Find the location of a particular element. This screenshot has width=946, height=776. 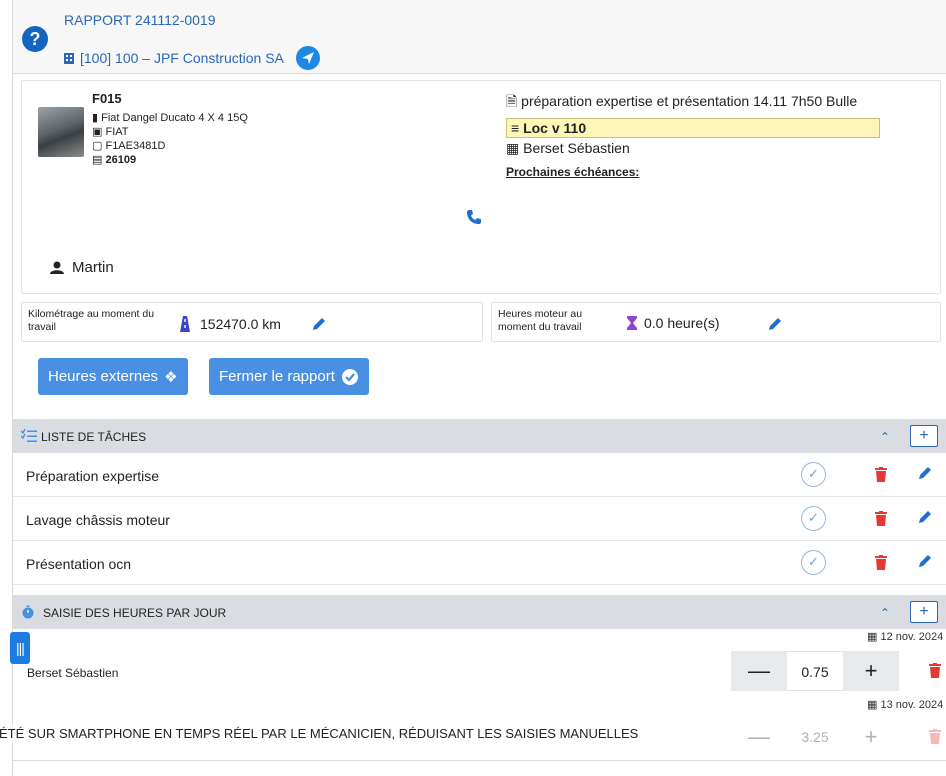

vehicle-number-line: ▤ 26109 is located at coordinates (114, 159).